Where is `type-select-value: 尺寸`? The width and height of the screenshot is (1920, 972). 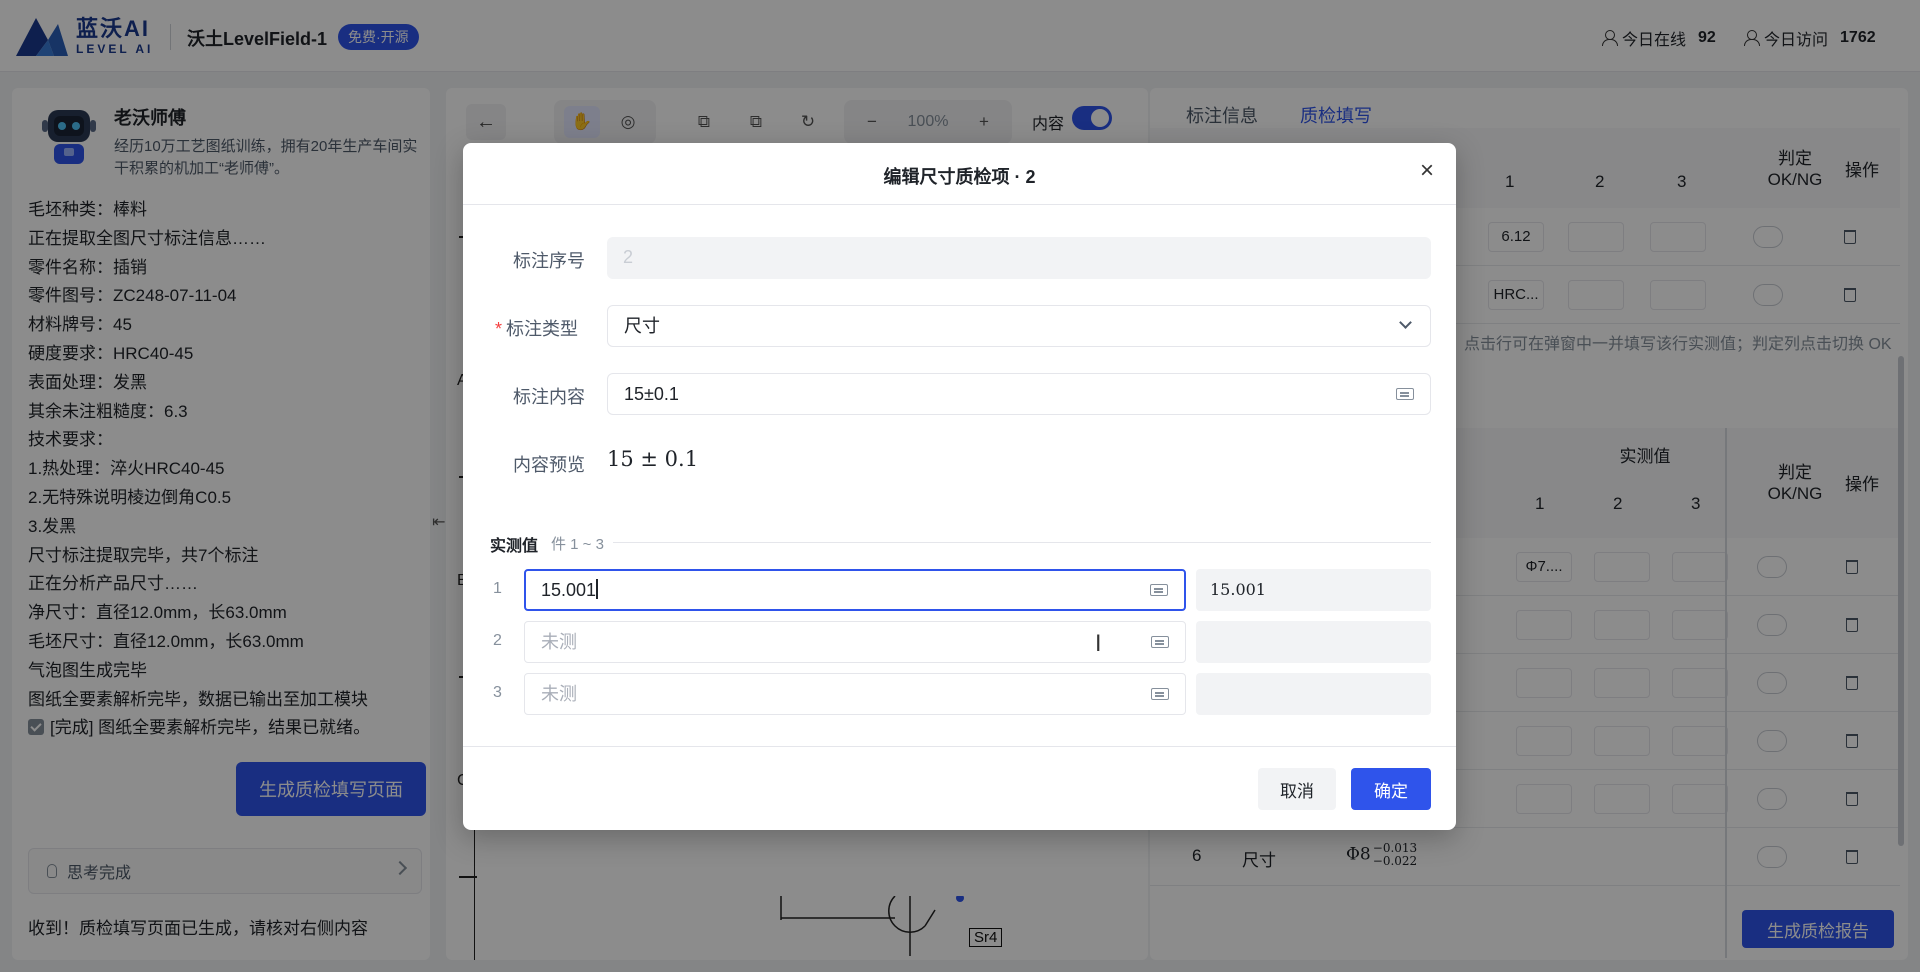
type-select-value: 尺寸 is located at coordinates (642, 326).